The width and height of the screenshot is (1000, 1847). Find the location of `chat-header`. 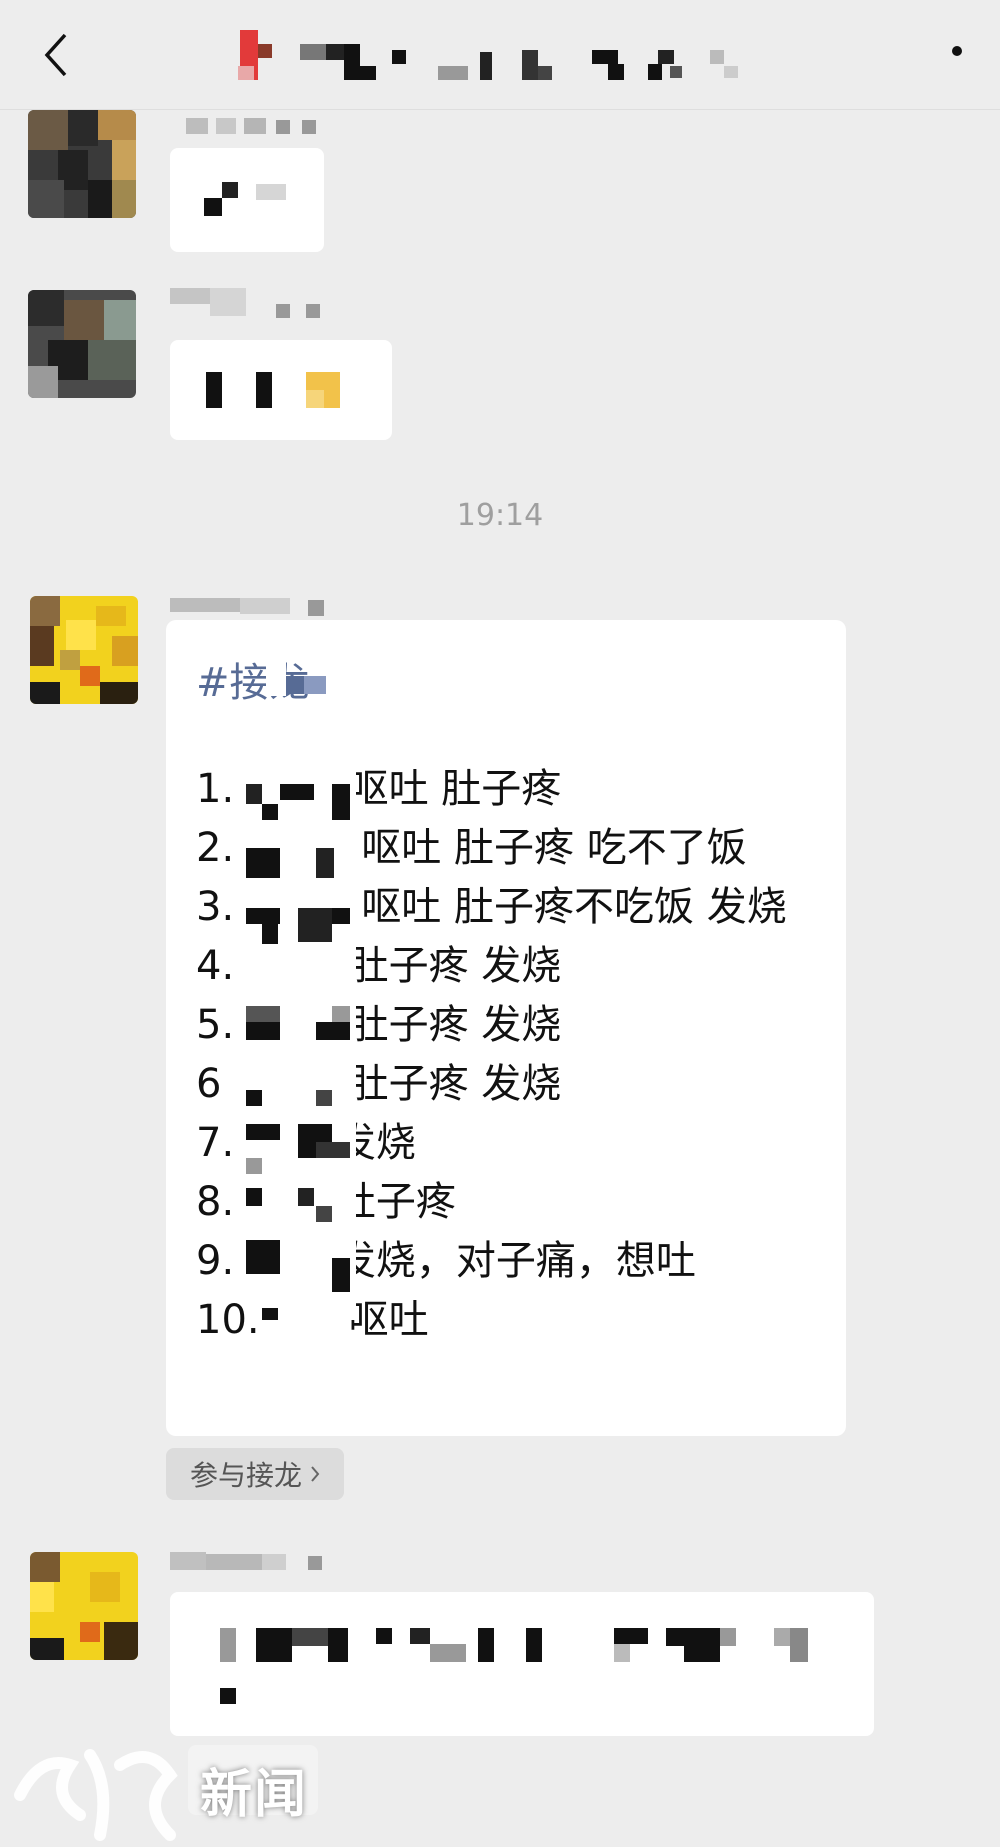

chat-header is located at coordinates (500, 55).